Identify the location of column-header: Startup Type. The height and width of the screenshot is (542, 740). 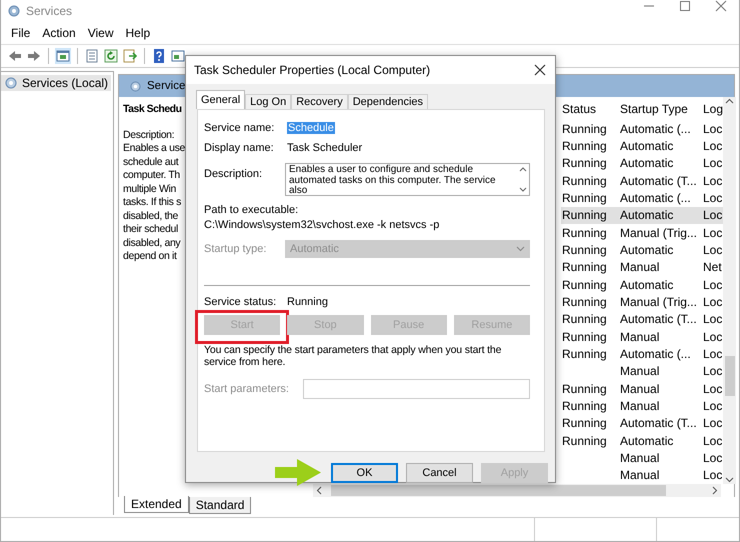
(660, 109).